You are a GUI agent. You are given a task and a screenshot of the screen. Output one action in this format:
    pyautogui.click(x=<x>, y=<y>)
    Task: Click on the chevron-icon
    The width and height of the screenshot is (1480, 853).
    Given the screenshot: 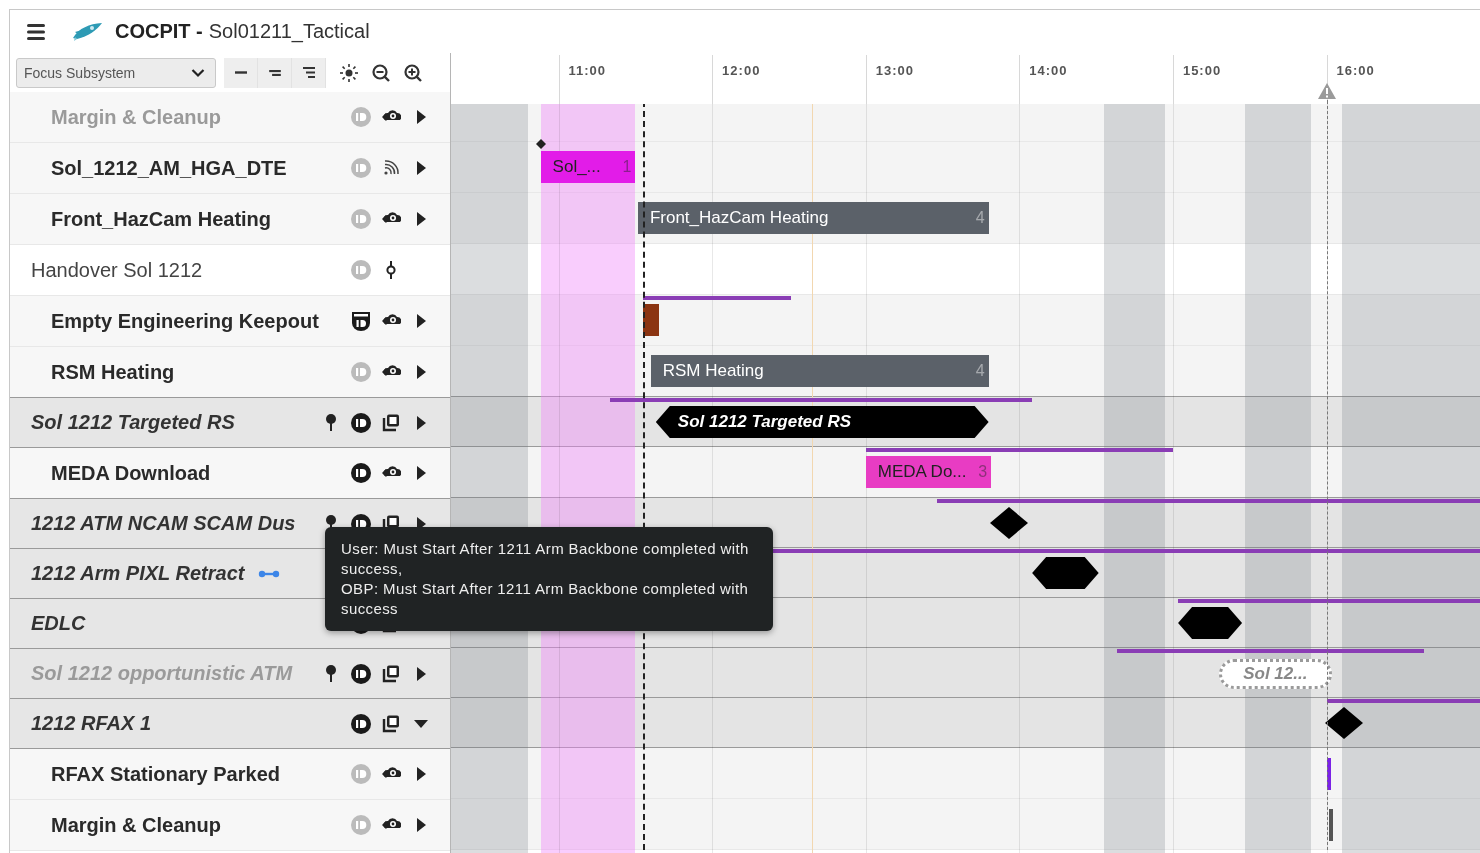 What is the action you would take?
    pyautogui.click(x=198, y=72)
    